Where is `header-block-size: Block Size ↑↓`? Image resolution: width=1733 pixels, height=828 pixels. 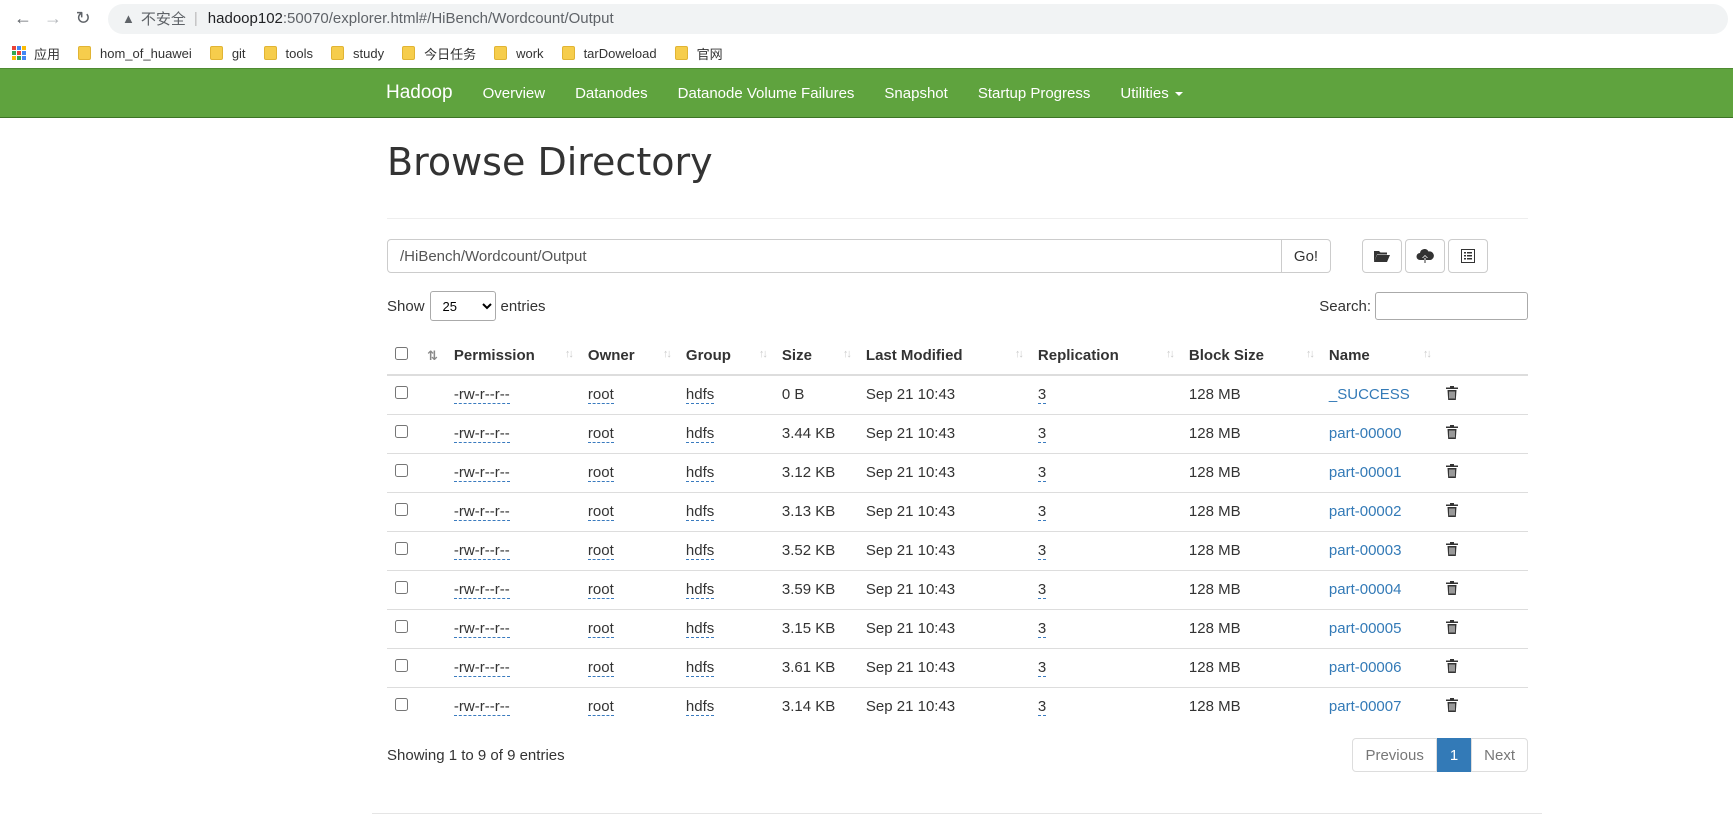
header-block-size: Block Size ↑↓ is located at coordinates (1250, 356).